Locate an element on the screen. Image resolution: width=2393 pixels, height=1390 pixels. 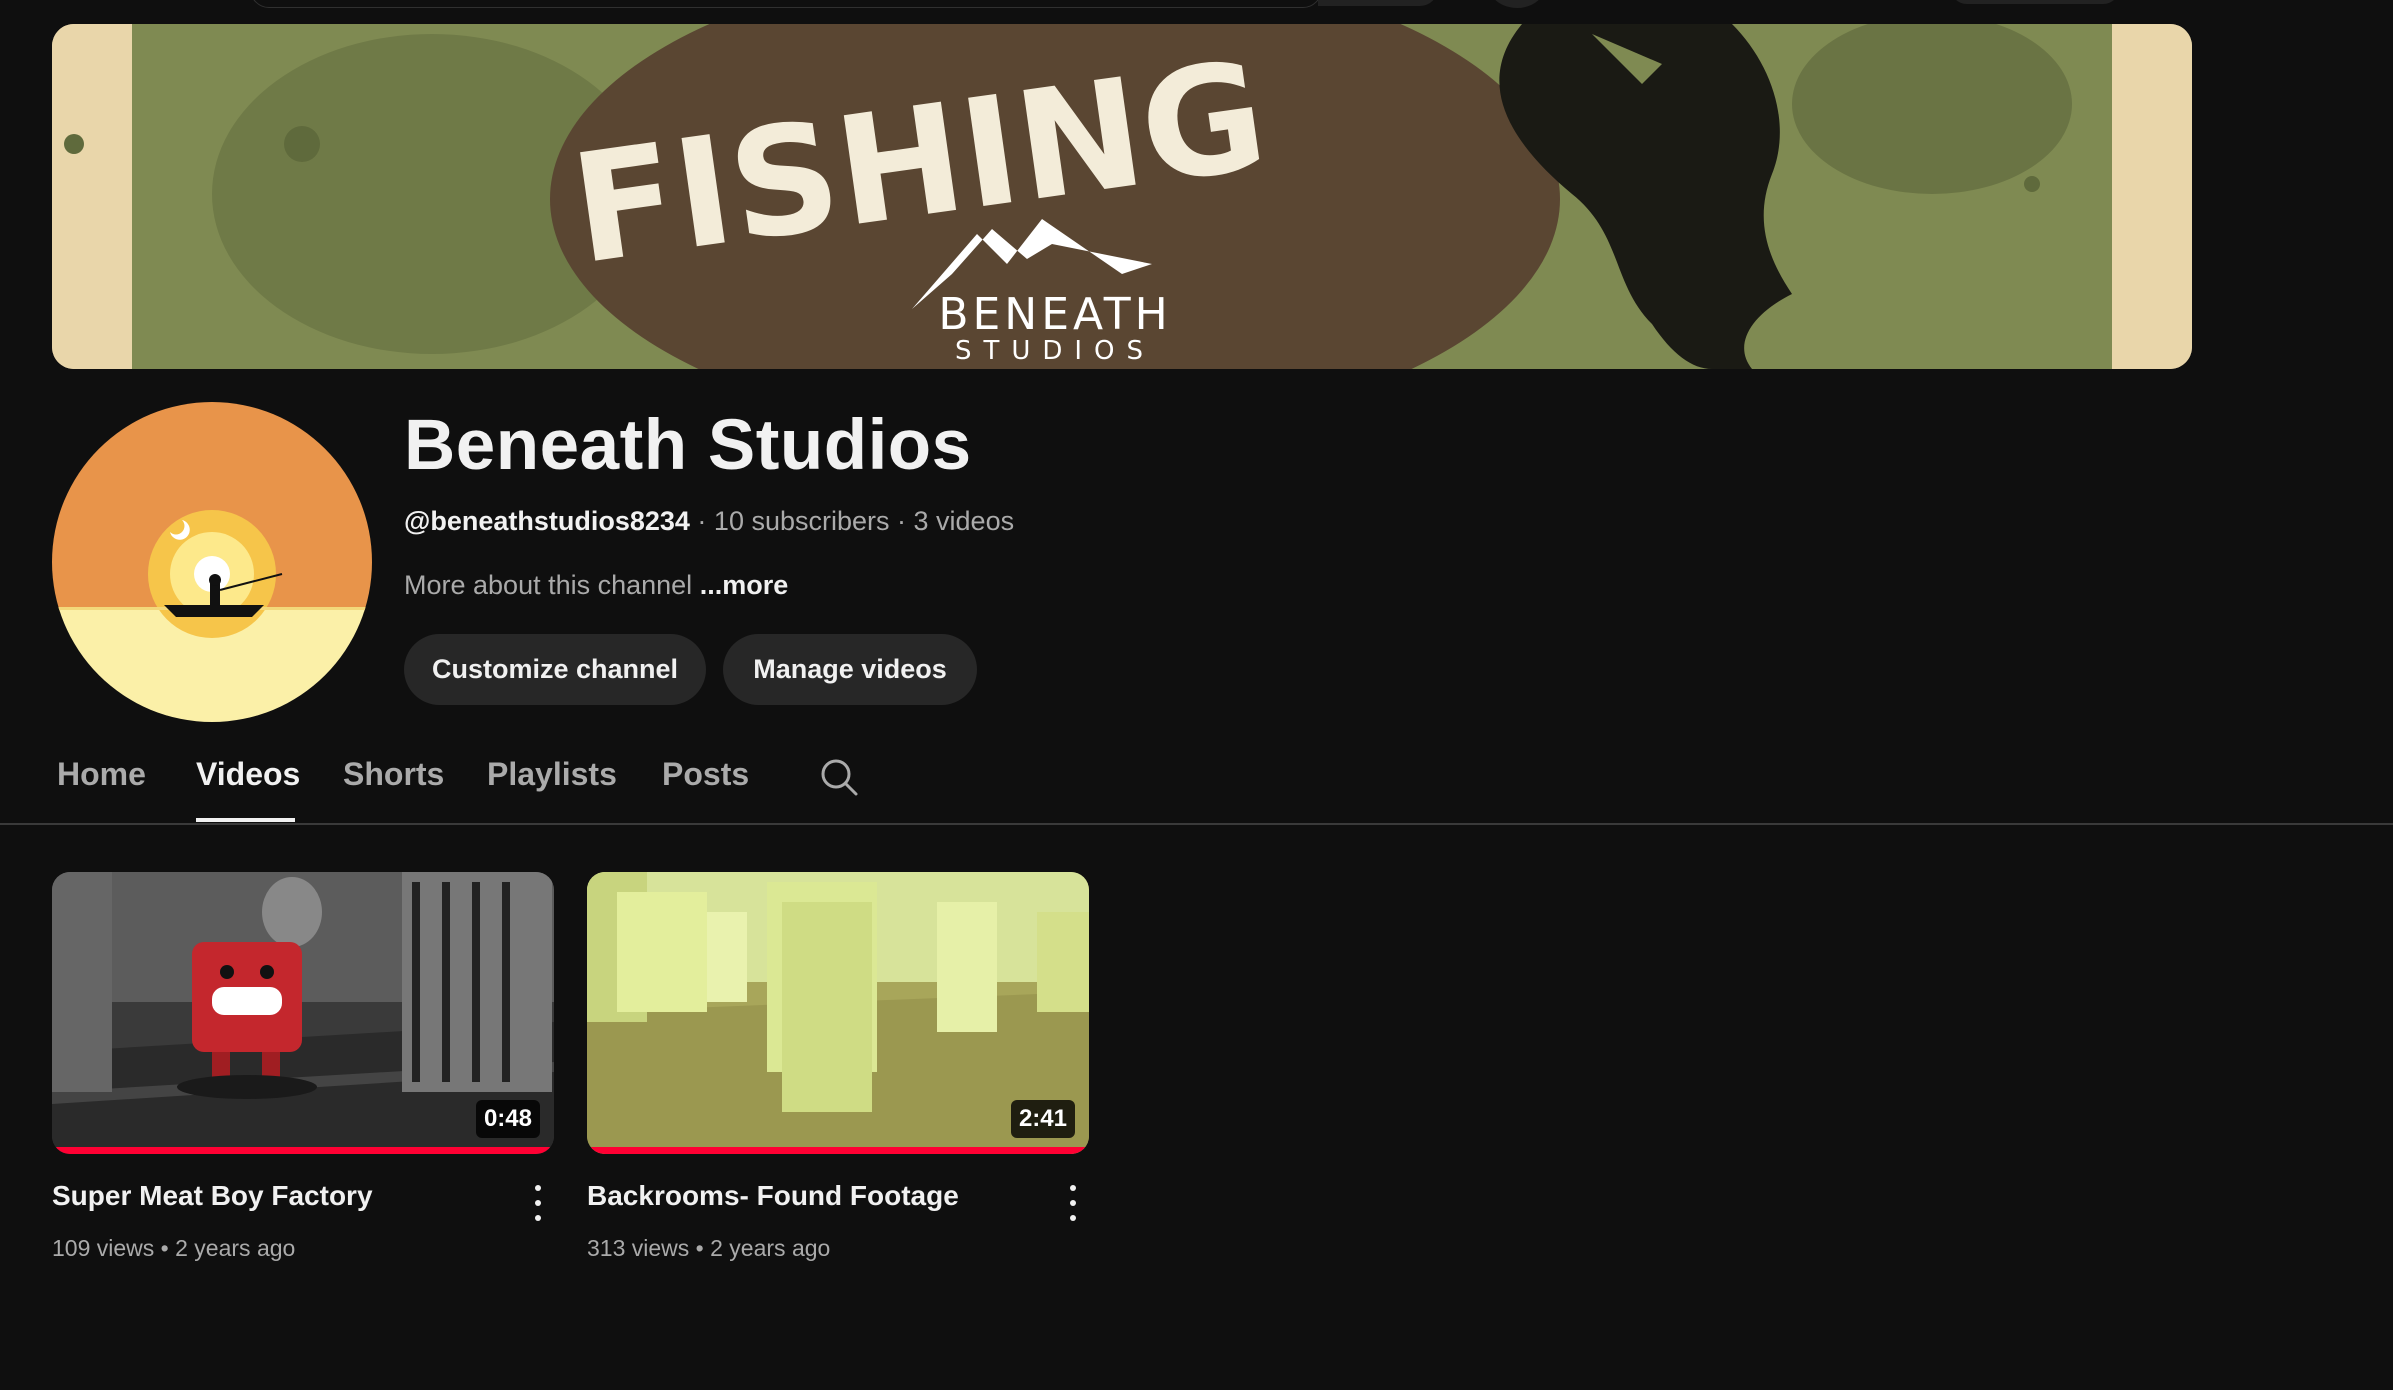
masthead-strip is located at coordinates (1196, 11).